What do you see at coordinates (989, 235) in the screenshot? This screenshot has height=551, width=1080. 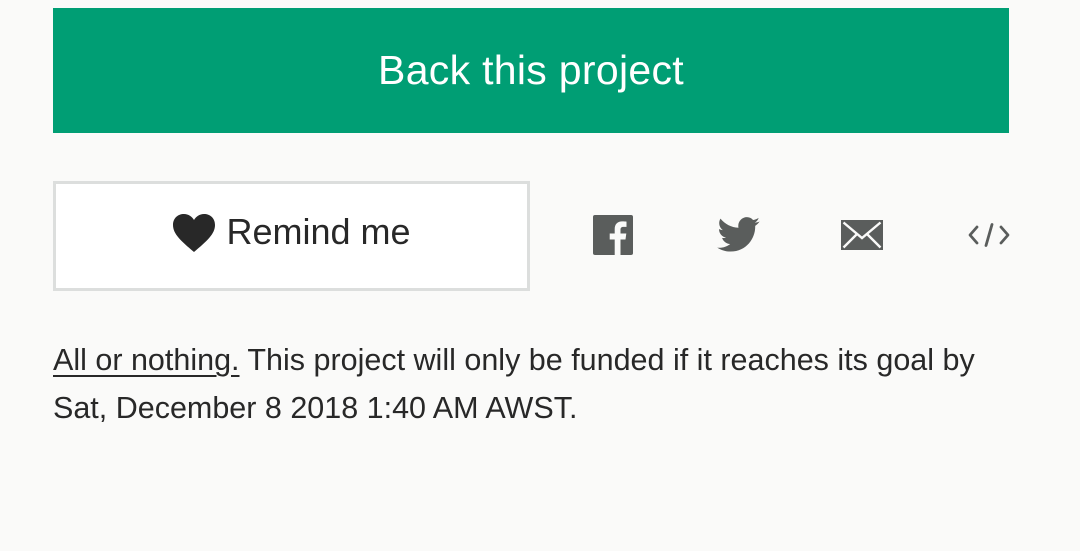 I see `embed-code-icon` at bounding box center [989, 235].